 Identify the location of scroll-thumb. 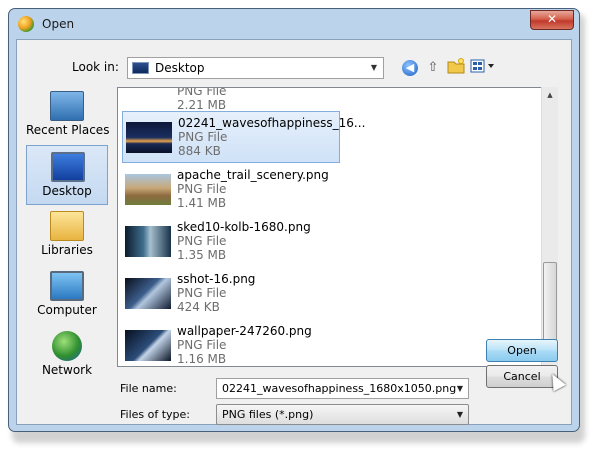
(550, 305).